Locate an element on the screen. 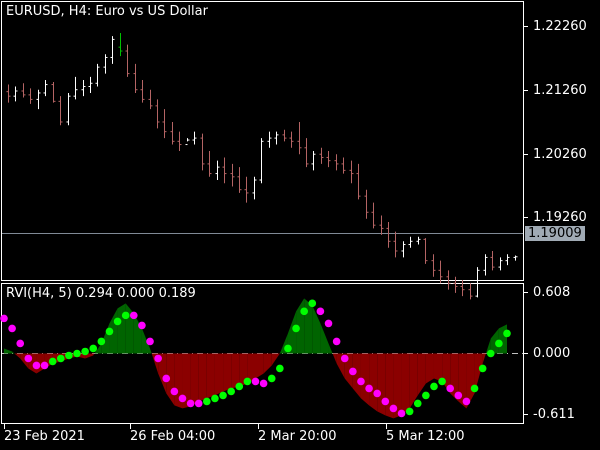 This screenshot has height=450, width=600. time-tick-label: 26 Feb 04:00 is located at coordinates (173, 436).